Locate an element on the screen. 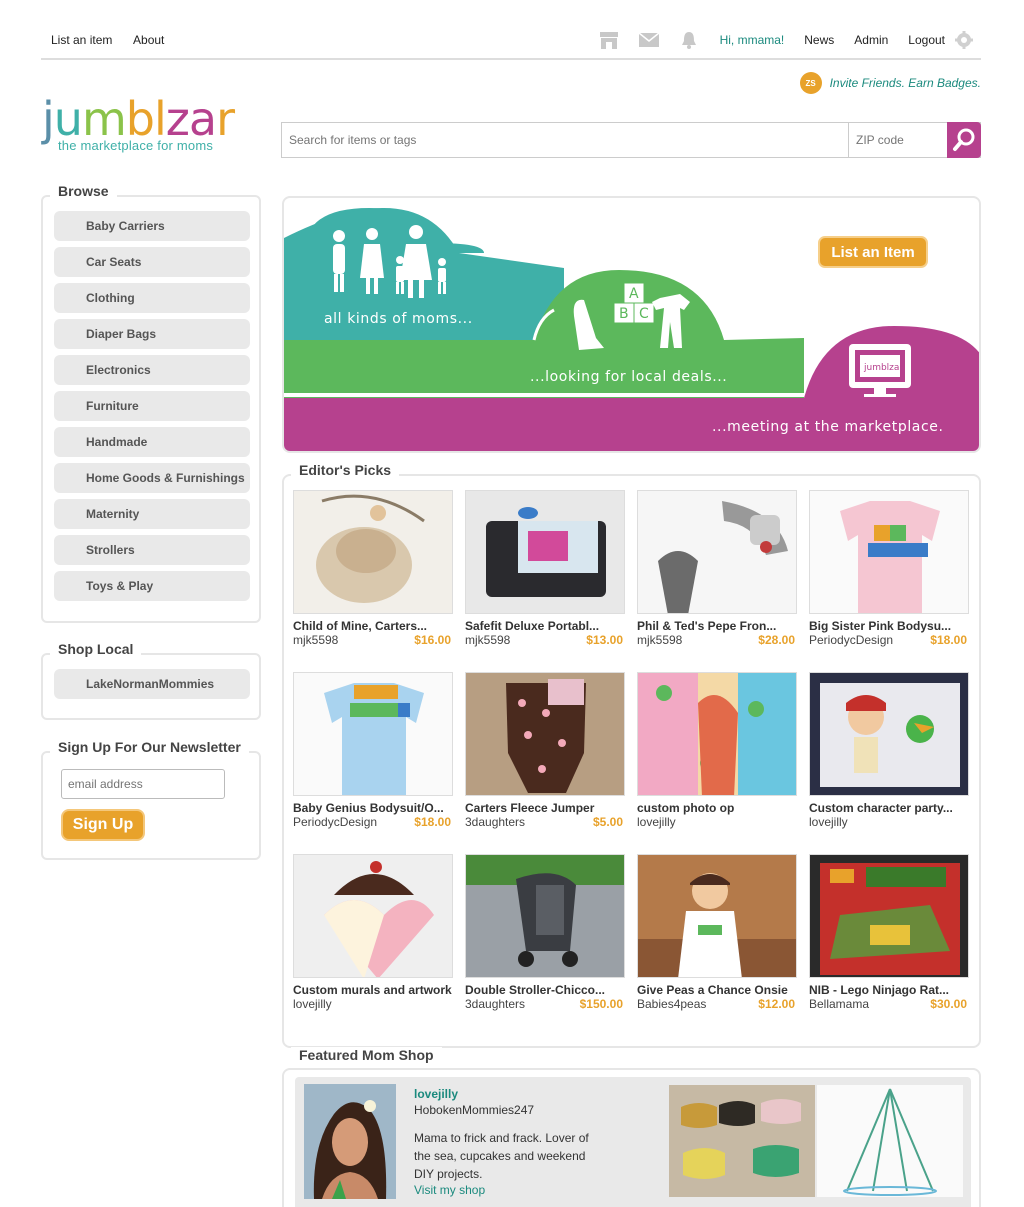 Image resolution: width=1024 pixels, height=1207 pixels. featured-shop-name: lovejilly is located at coordinates (436, 1094).